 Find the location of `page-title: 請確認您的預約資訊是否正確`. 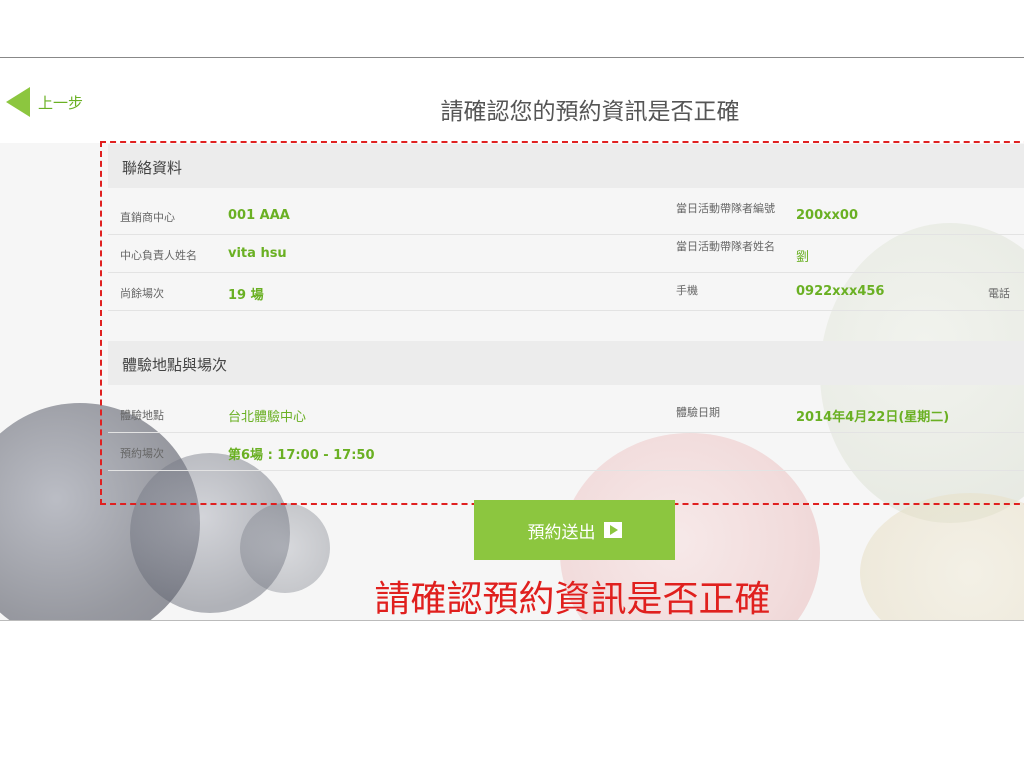

page-title: 請確認您的預約資訊是否正確 is located at coordinates (590, 112).